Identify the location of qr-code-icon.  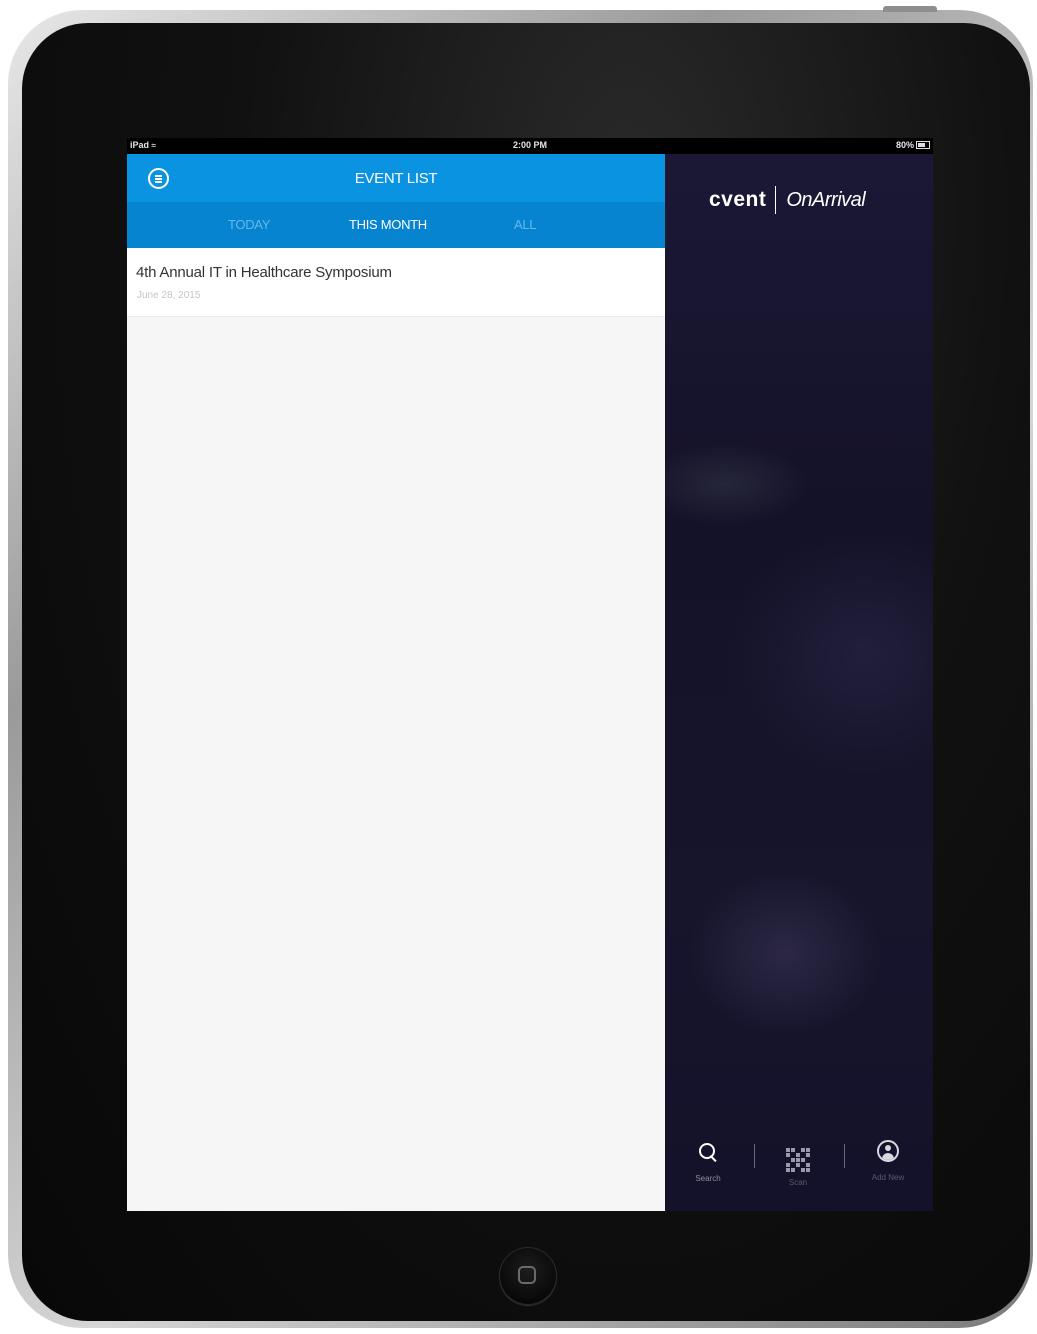
(798, 1160).